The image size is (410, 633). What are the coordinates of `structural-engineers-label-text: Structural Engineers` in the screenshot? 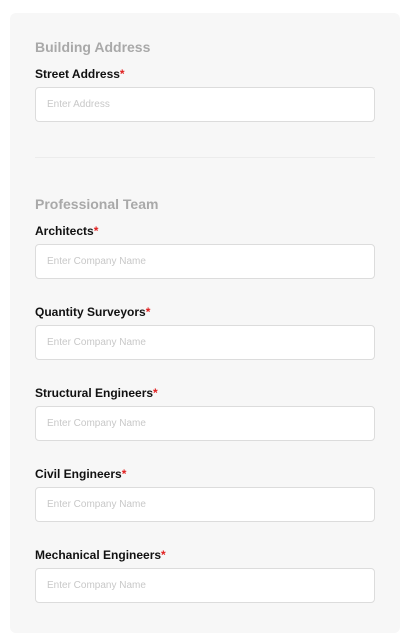 It's located at (94, 393).